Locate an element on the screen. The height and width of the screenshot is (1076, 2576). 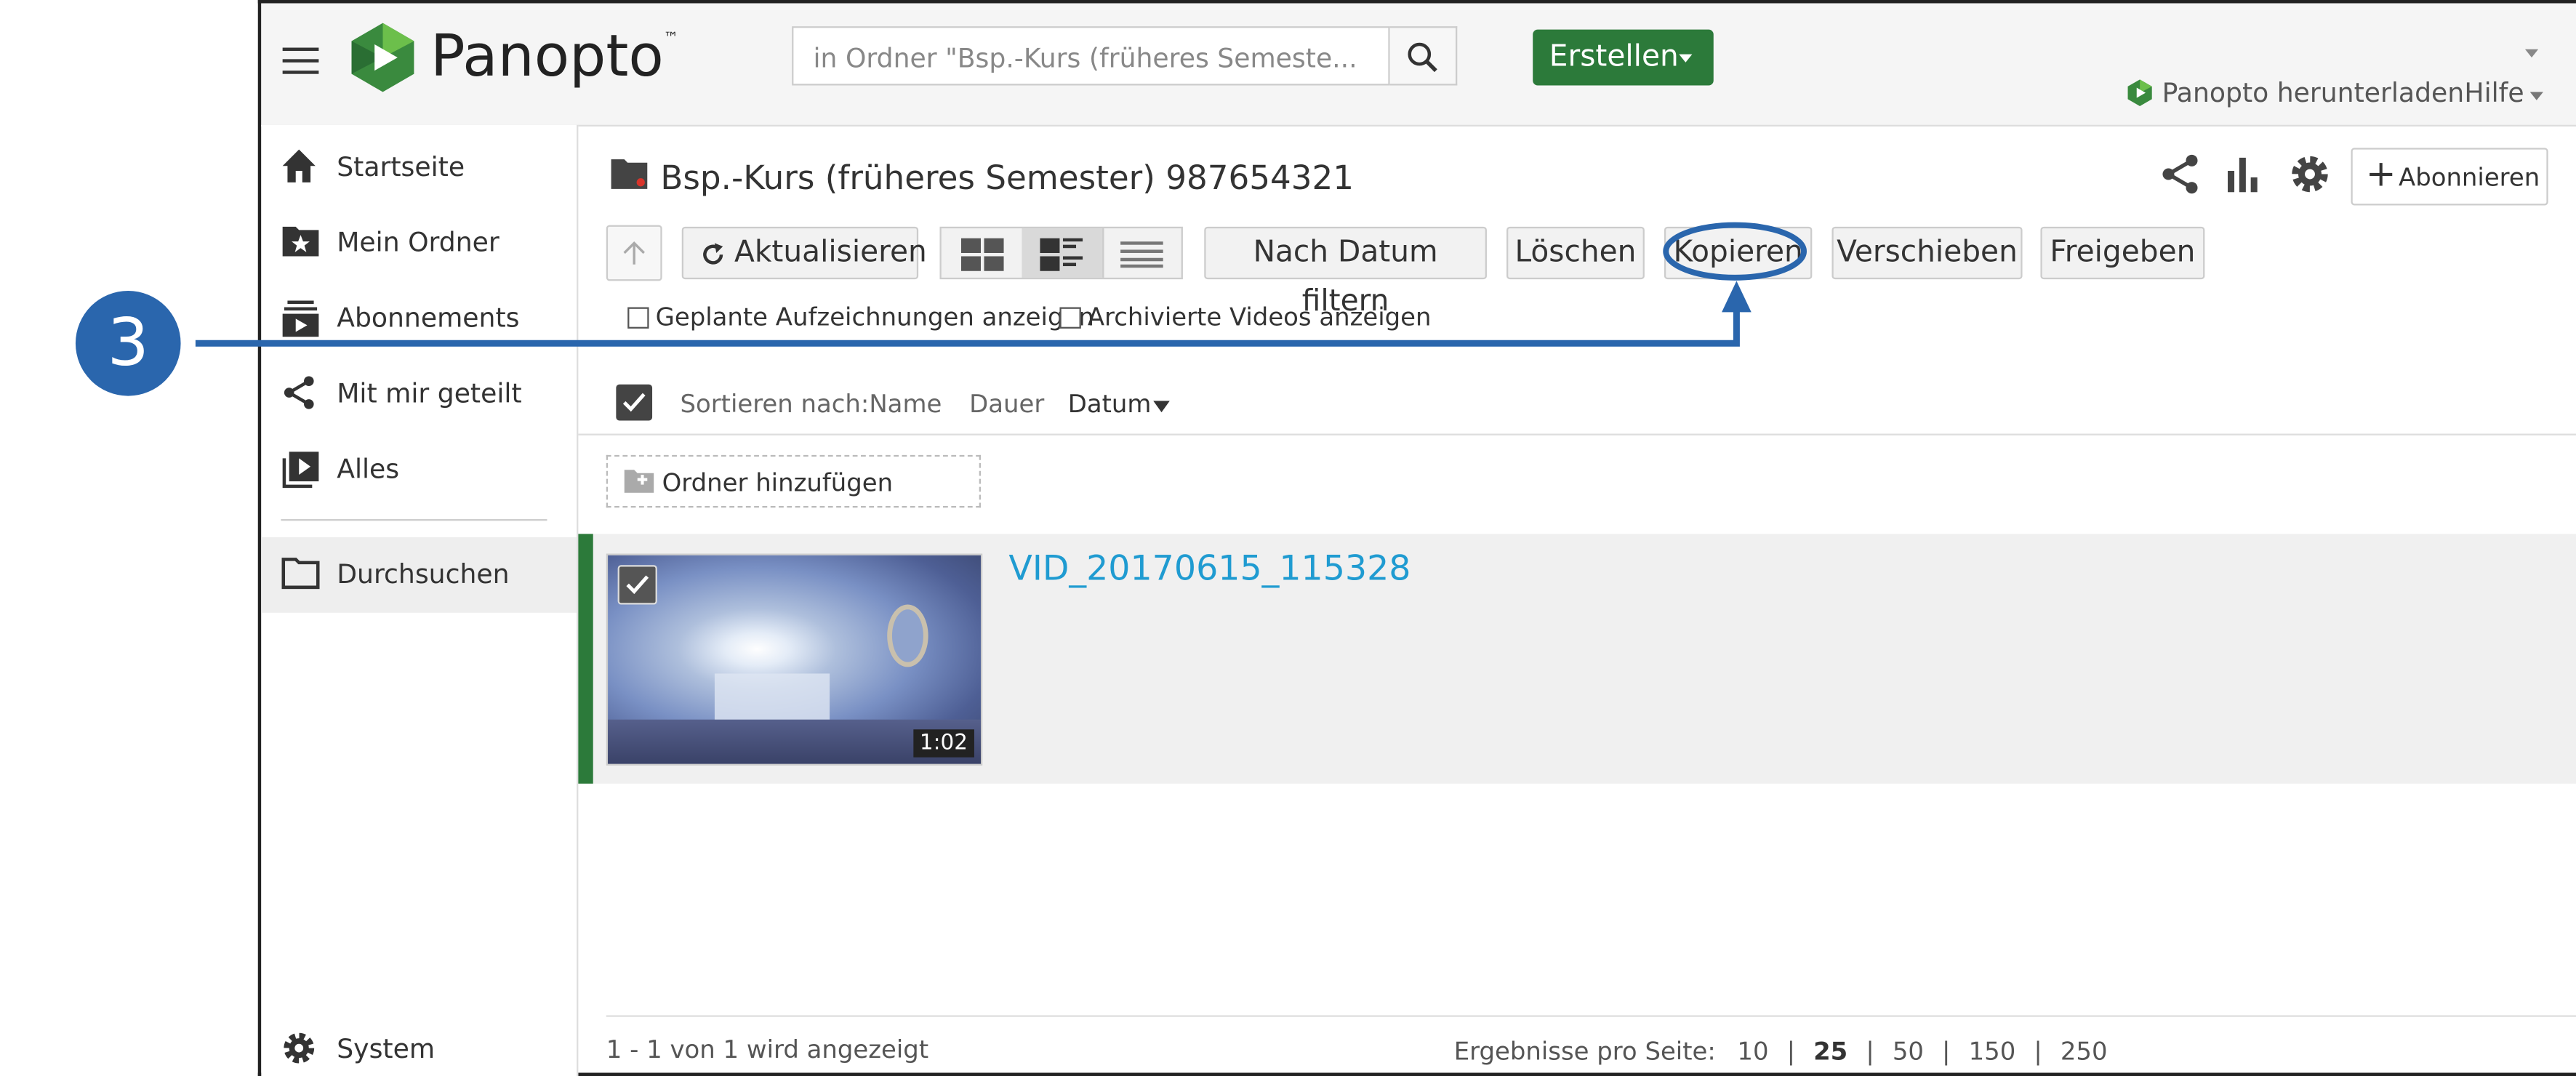
callout-arrow-icon is located at coordinates (1737, 297).